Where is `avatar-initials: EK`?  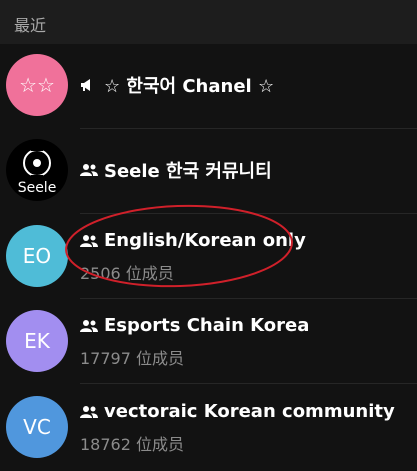
avatar-initials: EK is located at coordinates (37, 341).